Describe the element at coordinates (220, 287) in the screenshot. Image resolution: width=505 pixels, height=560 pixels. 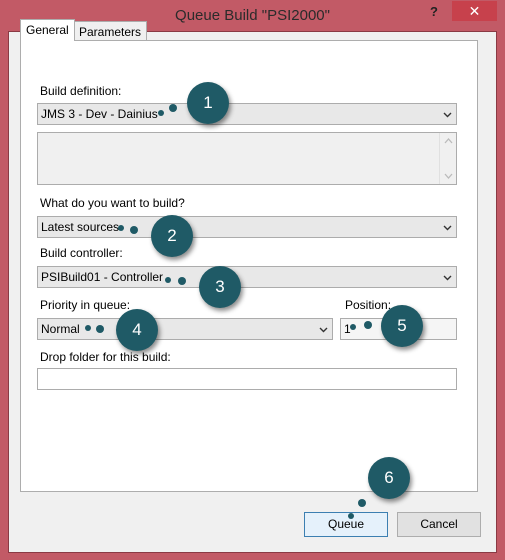
I see `callout-3: 3` at that location.